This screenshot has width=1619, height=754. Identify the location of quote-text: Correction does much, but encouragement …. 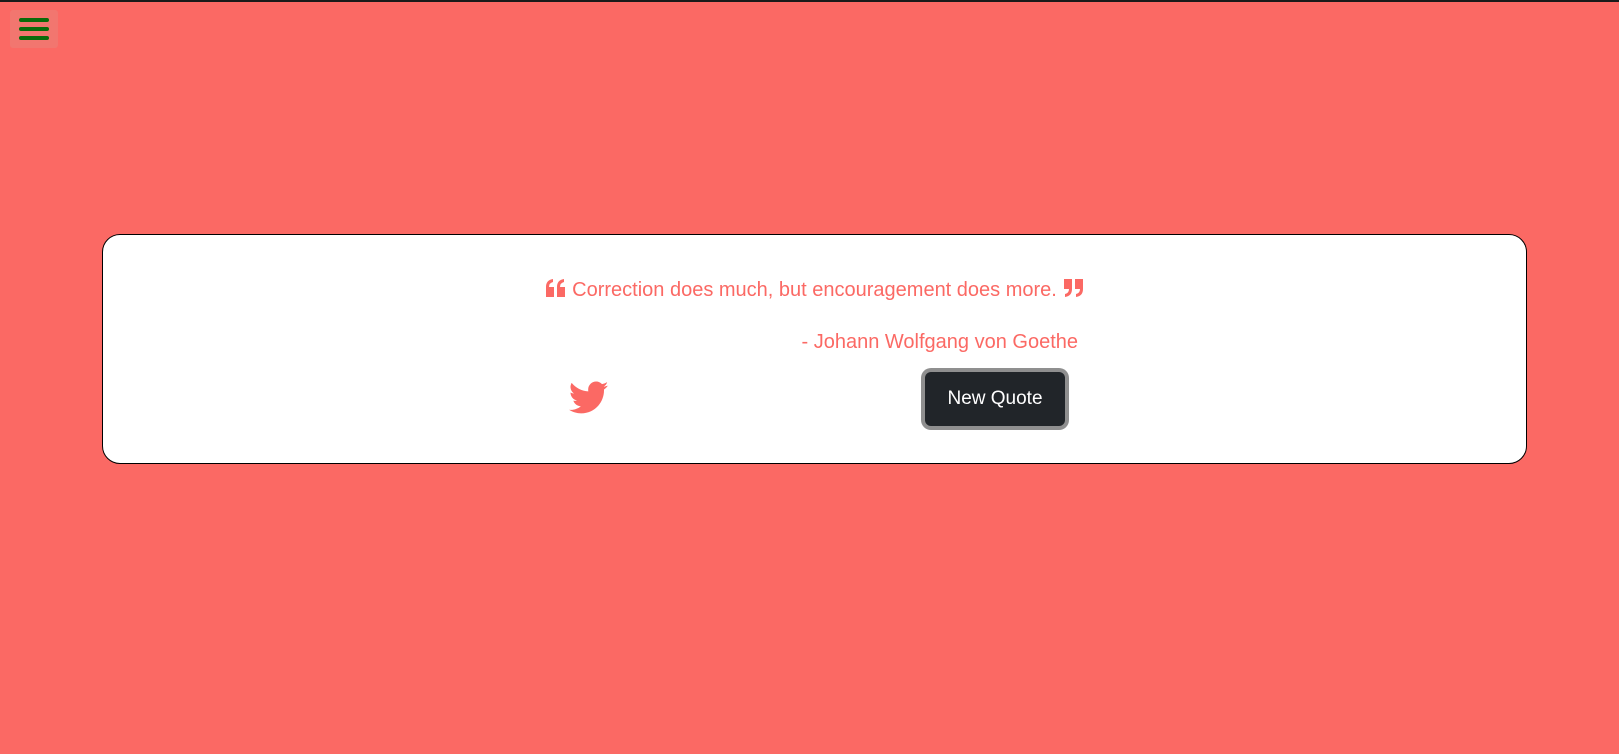
(814, 290).